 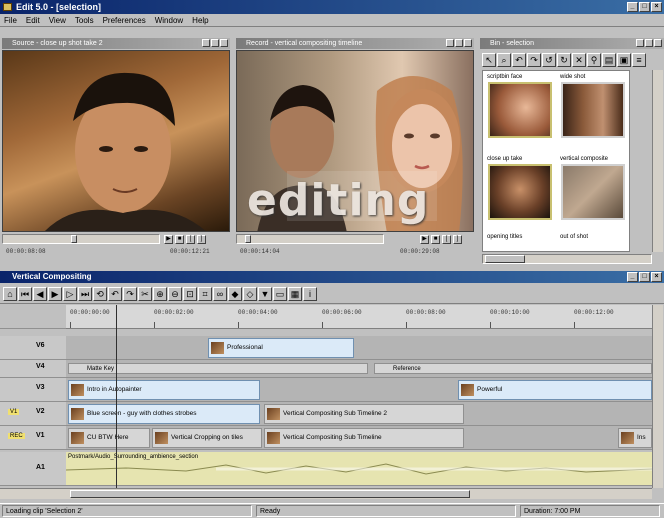 What do you see at coordinates (81, 239) in the screenshot?
I see `source-scrub-bar` at bounding box center [81, 239].